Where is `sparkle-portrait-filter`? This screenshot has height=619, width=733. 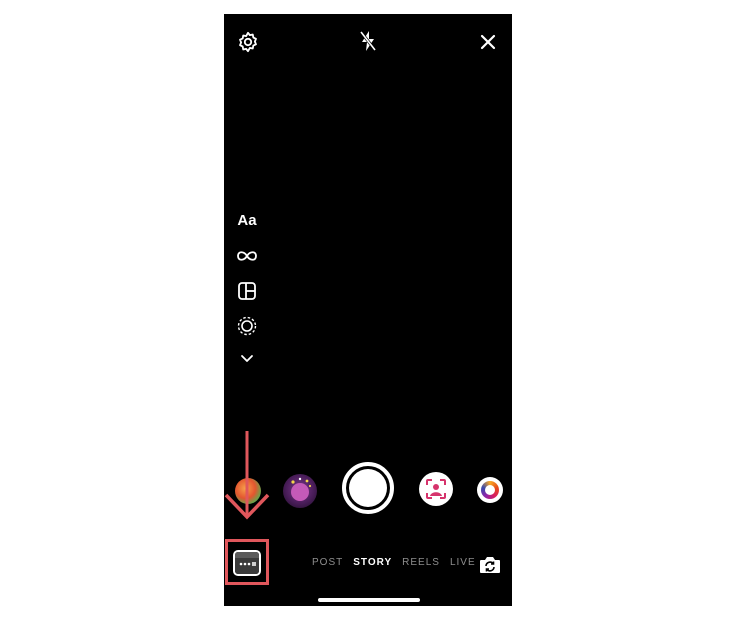
sparkle-portrait-filter is located at coordinates (300, 491).